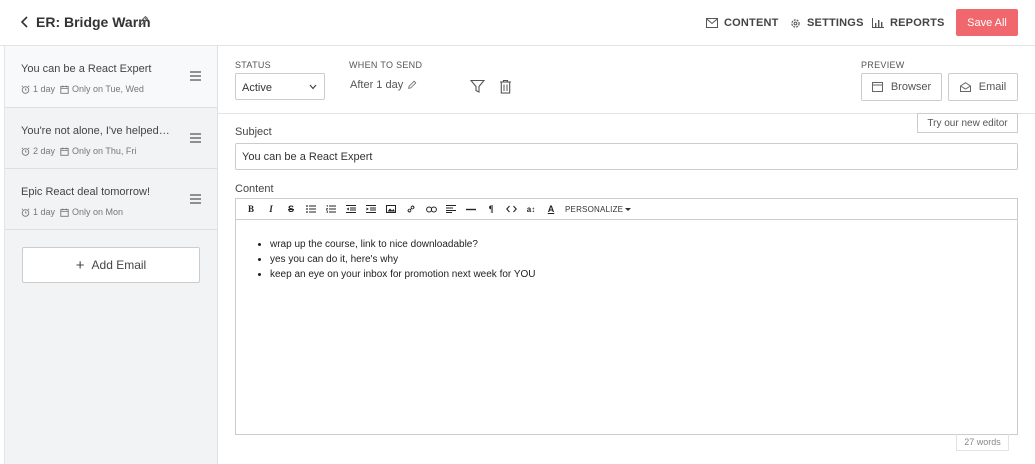 The image size is (1035, 464). Describe the element at coordinates (377, 85) in the screenshot. I see `when-to-send-text: After 1 day` at that location.